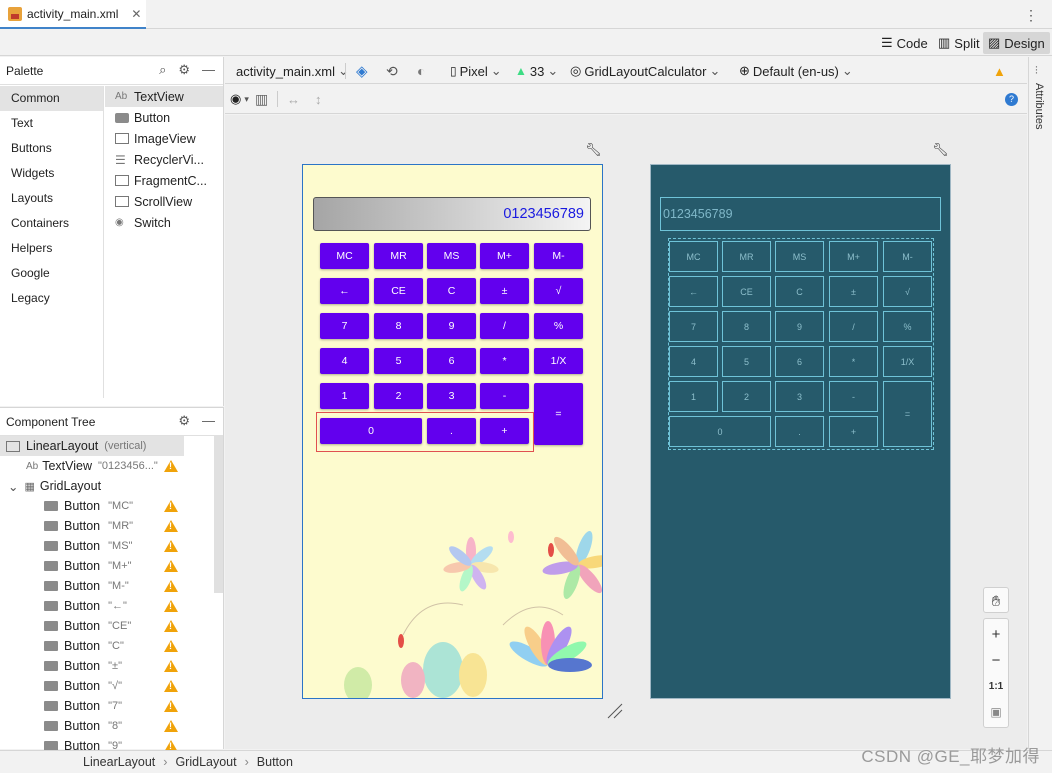 The height and width of the screenshot is (773, 1052). Describe the element at coordinates (111, 726) in the screenshot. I see `tree-item-button: Button "8"` at that location.